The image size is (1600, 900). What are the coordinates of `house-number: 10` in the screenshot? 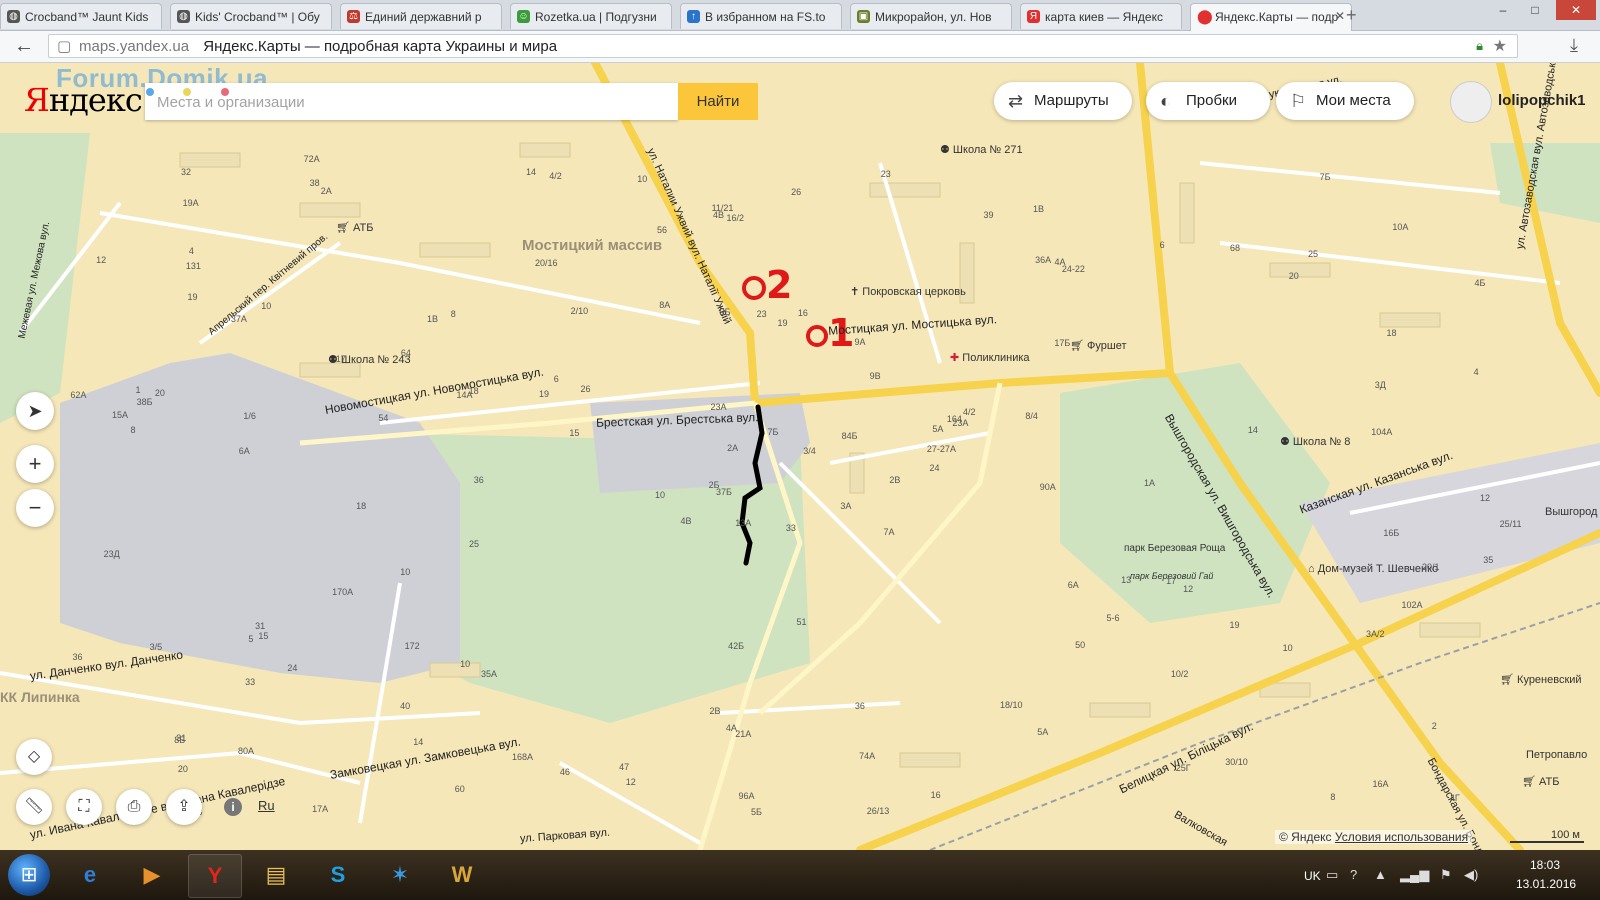 It's located at (465, 663).